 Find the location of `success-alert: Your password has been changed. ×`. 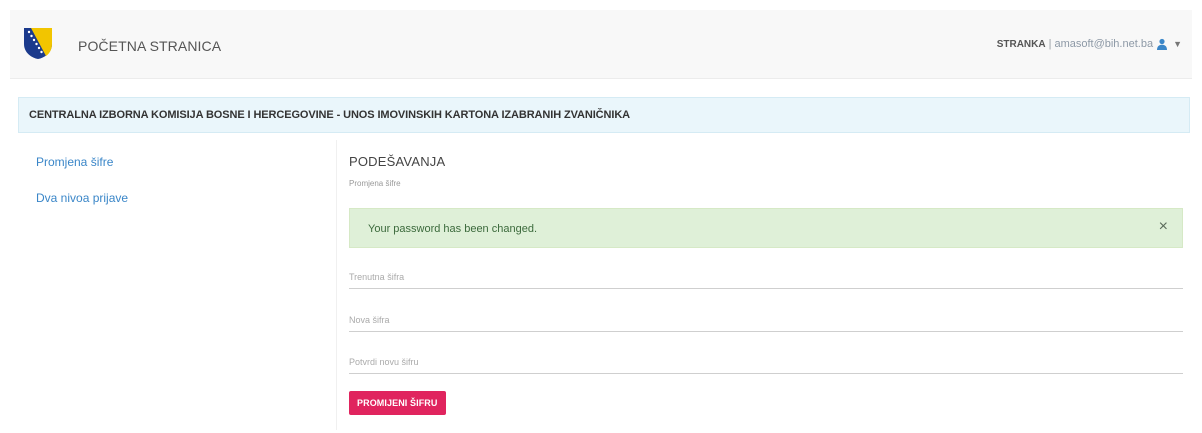

success-alert: Your password has been changed. × is located at coordinates (766, 228).